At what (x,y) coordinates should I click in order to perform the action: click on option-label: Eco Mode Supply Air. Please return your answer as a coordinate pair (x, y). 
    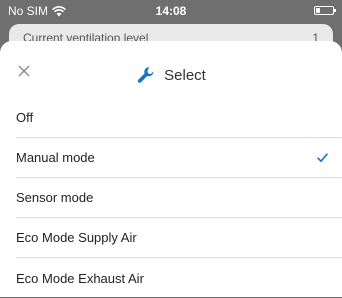
    Looking at the image, I should click on (76, 237).